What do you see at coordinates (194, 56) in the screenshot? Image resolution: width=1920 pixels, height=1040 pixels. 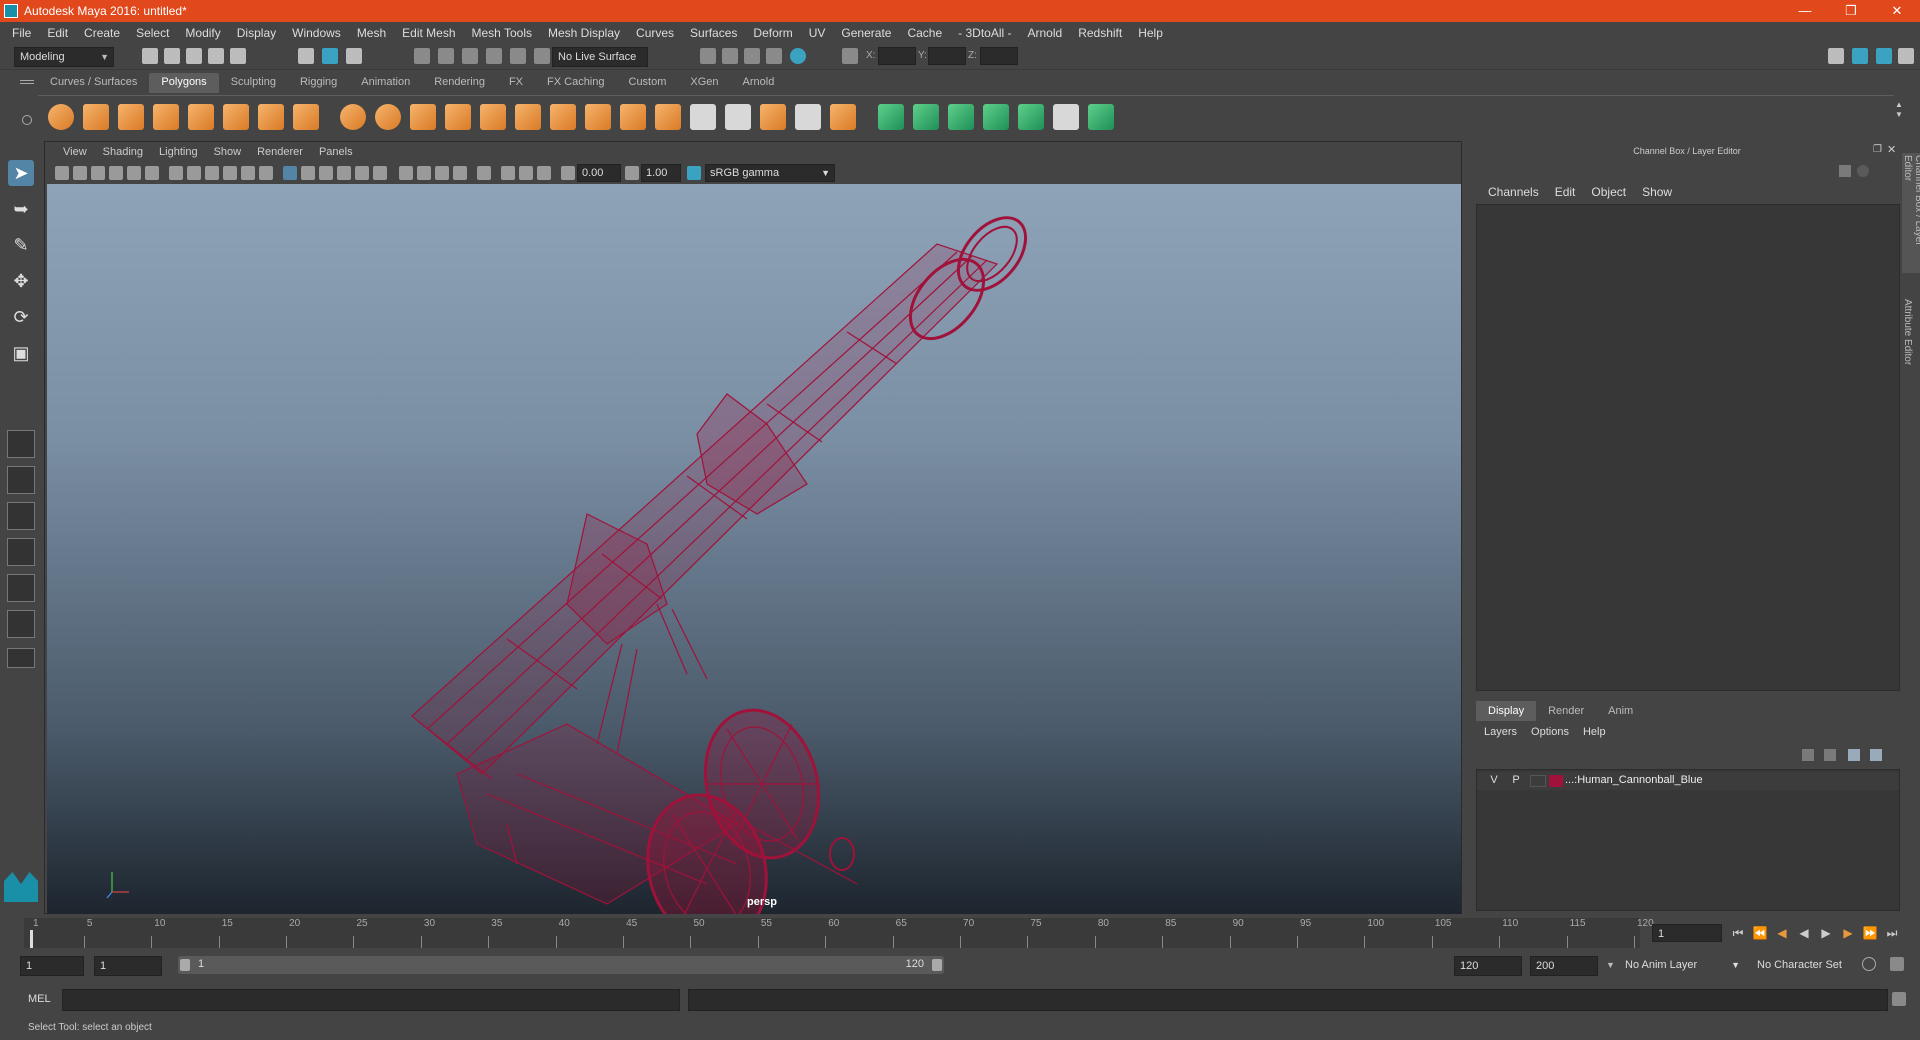 I see `save-scene-icon` at bounding box center [194, 56].